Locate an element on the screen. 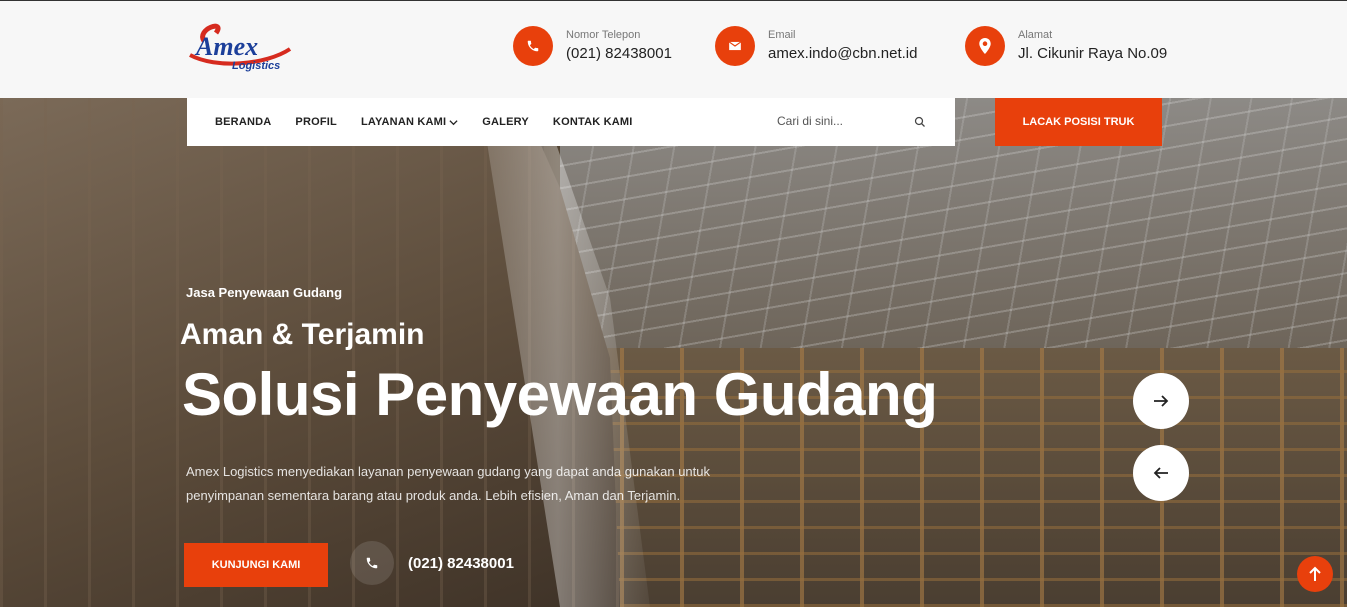 This screenshot has width=1347, height=607. track-truck-button: LACAK POSISI TRUK is located at coordinates (1078, 122).